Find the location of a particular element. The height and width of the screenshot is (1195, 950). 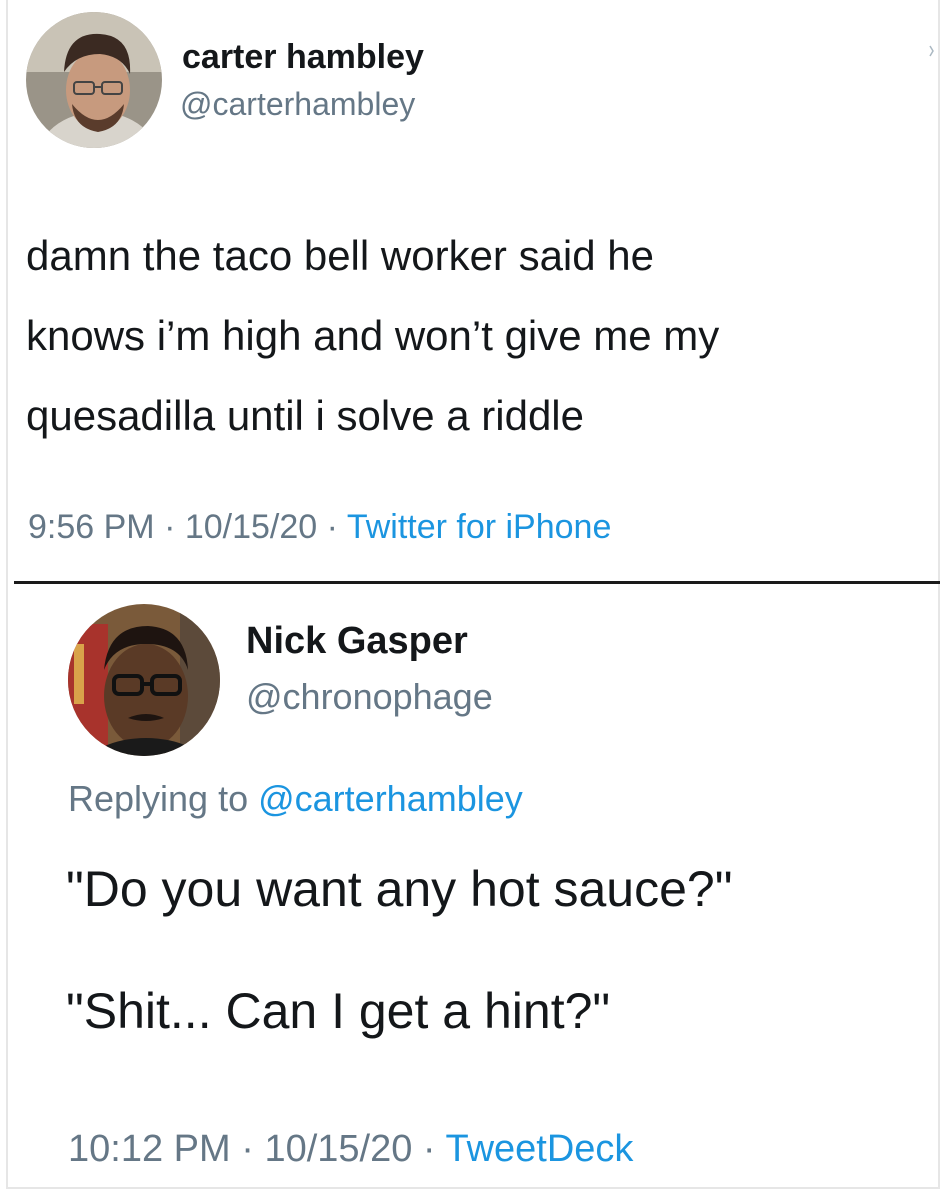

tweet-time: 10:12 PM is located at coordinates (149, 1149).